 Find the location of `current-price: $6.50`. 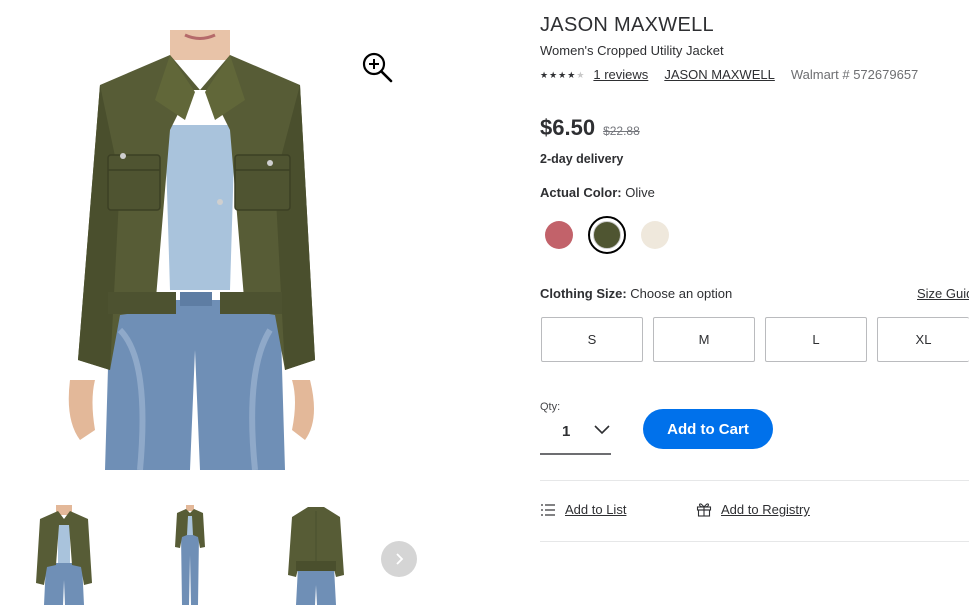

current-price: $6.50 is located at coordinates (568, 127).